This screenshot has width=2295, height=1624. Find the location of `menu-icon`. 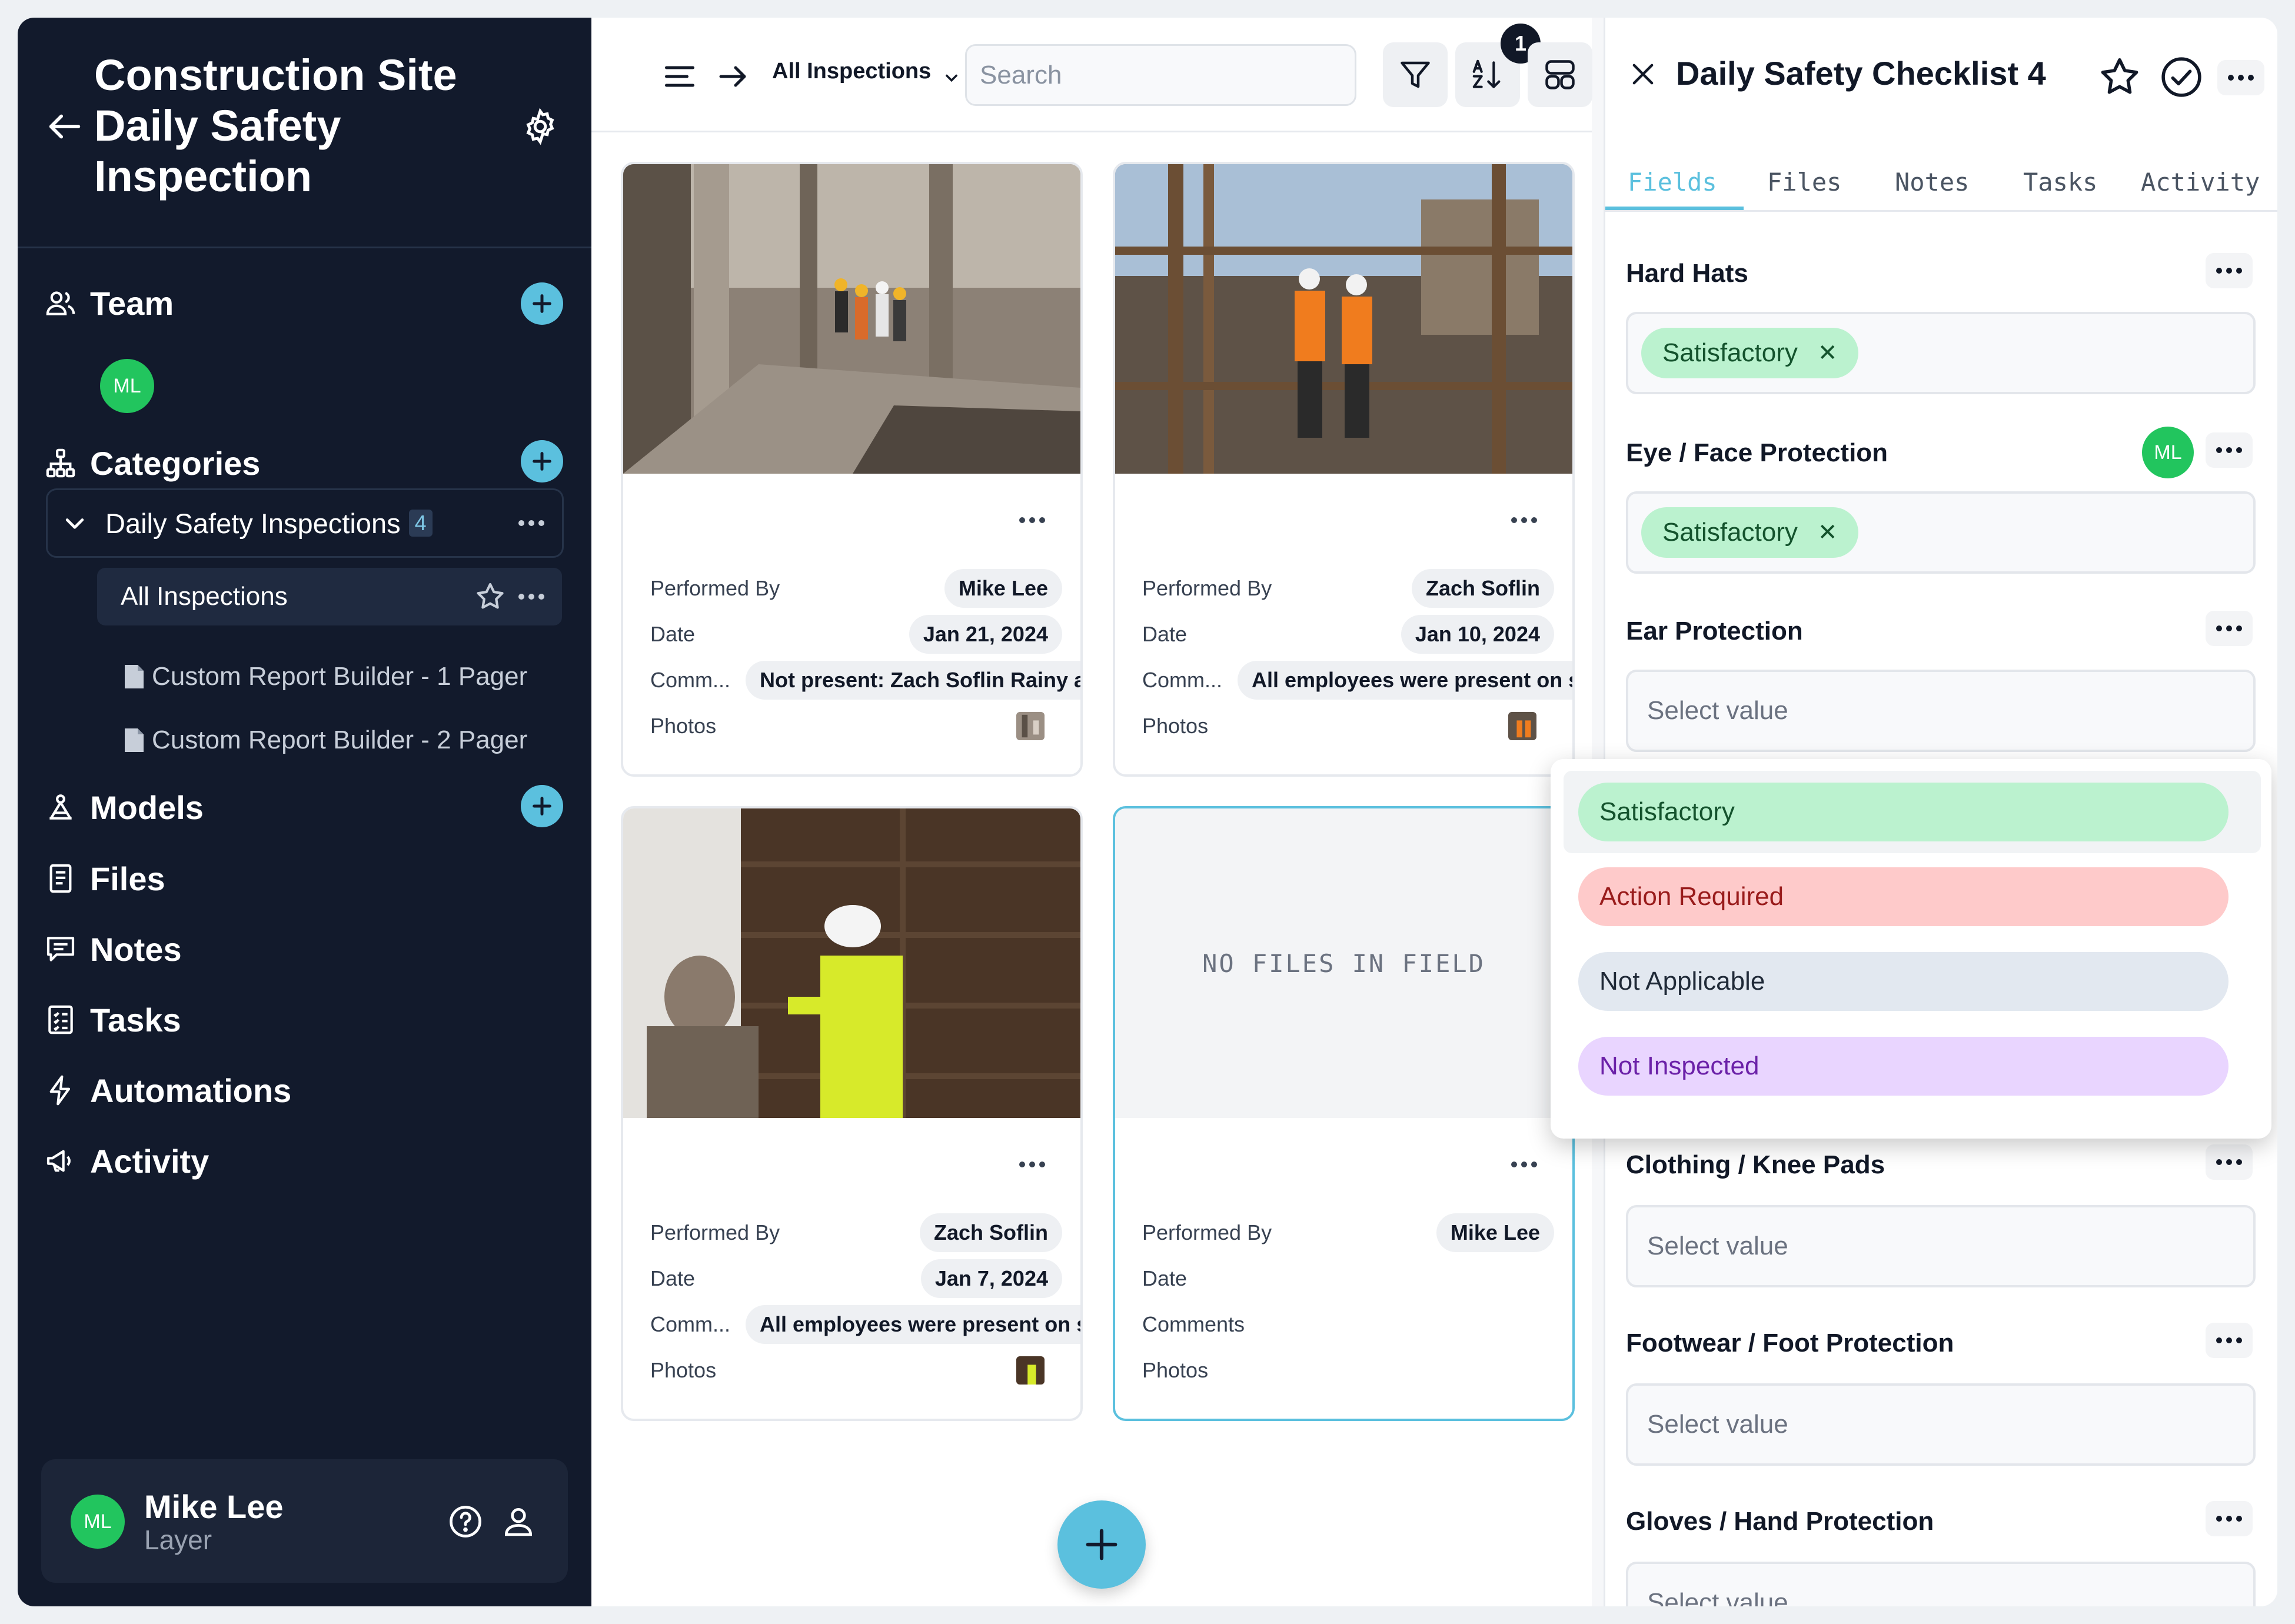

menu-icon is located at coordinates (679, 76).